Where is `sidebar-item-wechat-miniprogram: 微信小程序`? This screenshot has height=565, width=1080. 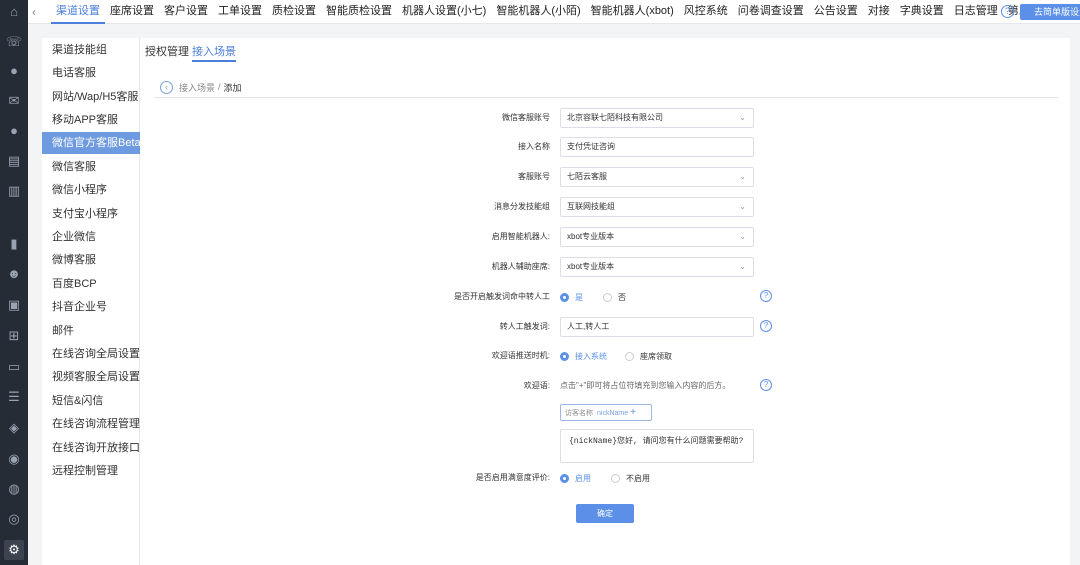
sidebar-item-wechat-miniprogram: 微信小程序 is located at coordinates (91, 190).